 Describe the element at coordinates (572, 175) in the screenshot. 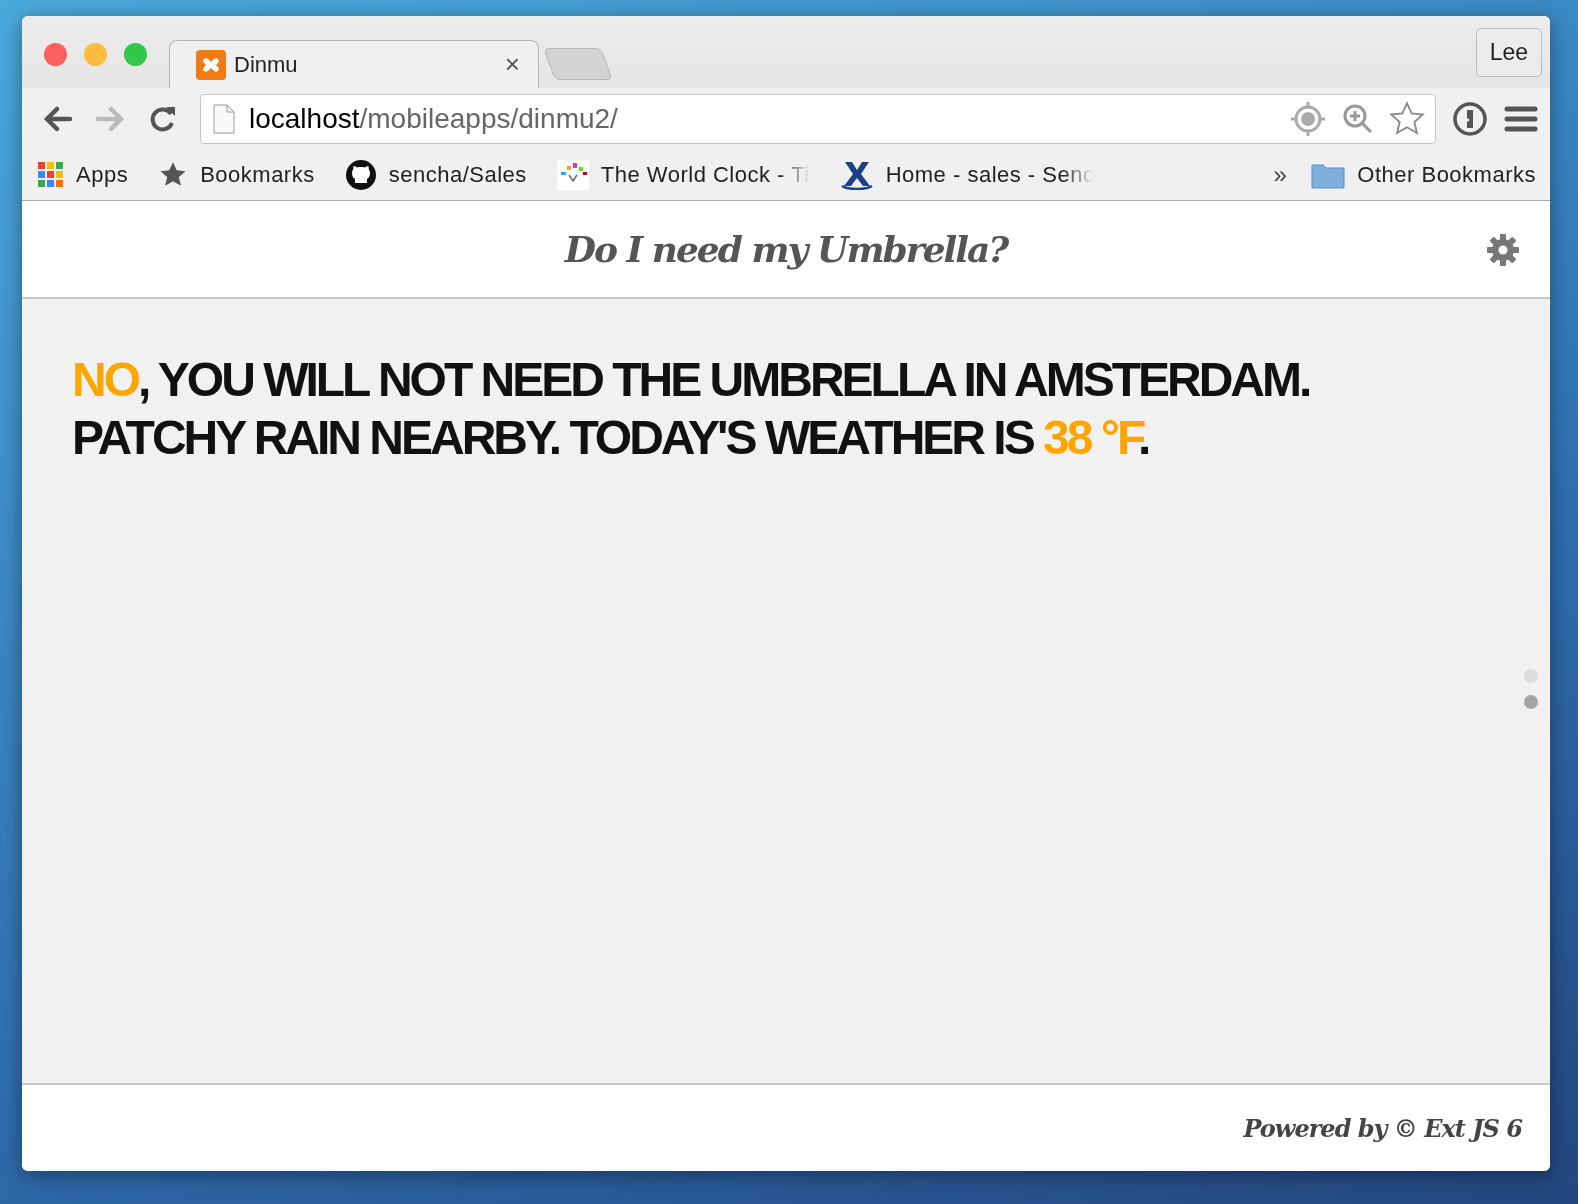

I see `dots-tile-icon` at that location.